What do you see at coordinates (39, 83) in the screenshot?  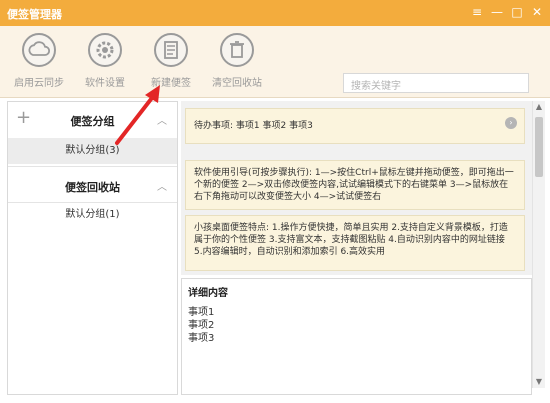 I see `cloud-sync-label: 启用云同步` at bounding box center [39, 83].